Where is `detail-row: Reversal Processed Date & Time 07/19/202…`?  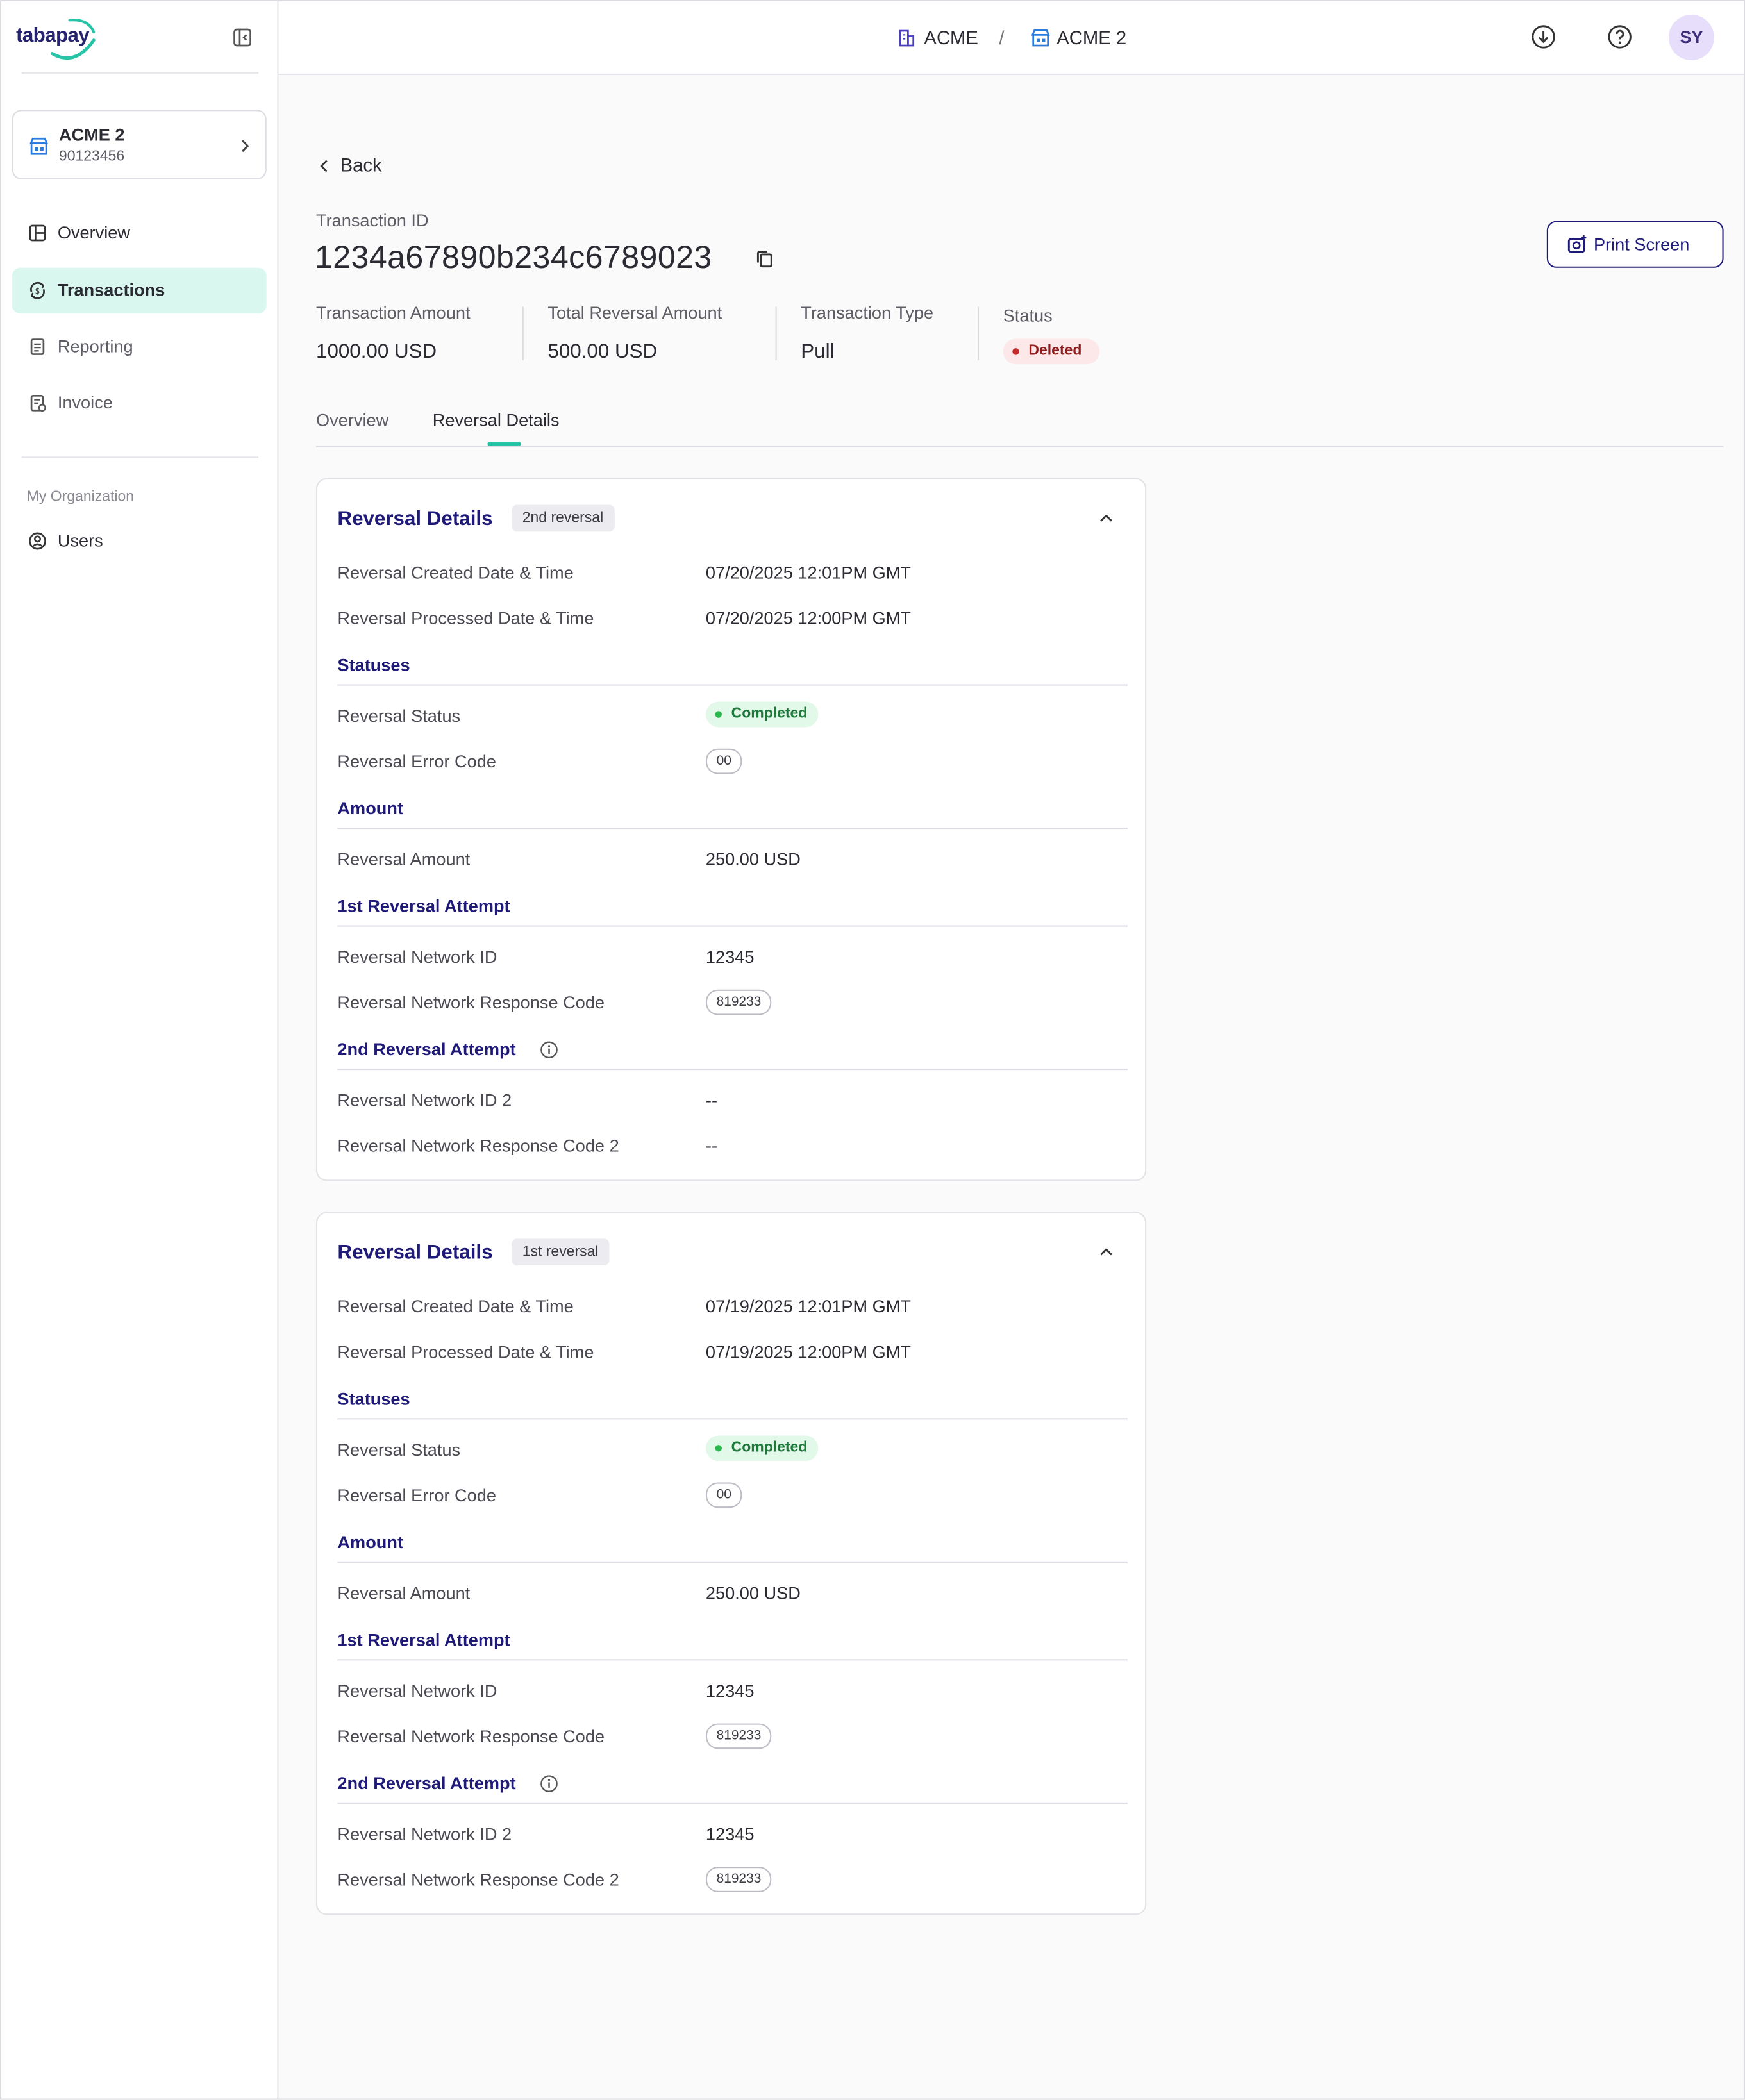 detail-row: Reversal Processed Date & Time 07/19/202… is located at coordinates (732, 1355).